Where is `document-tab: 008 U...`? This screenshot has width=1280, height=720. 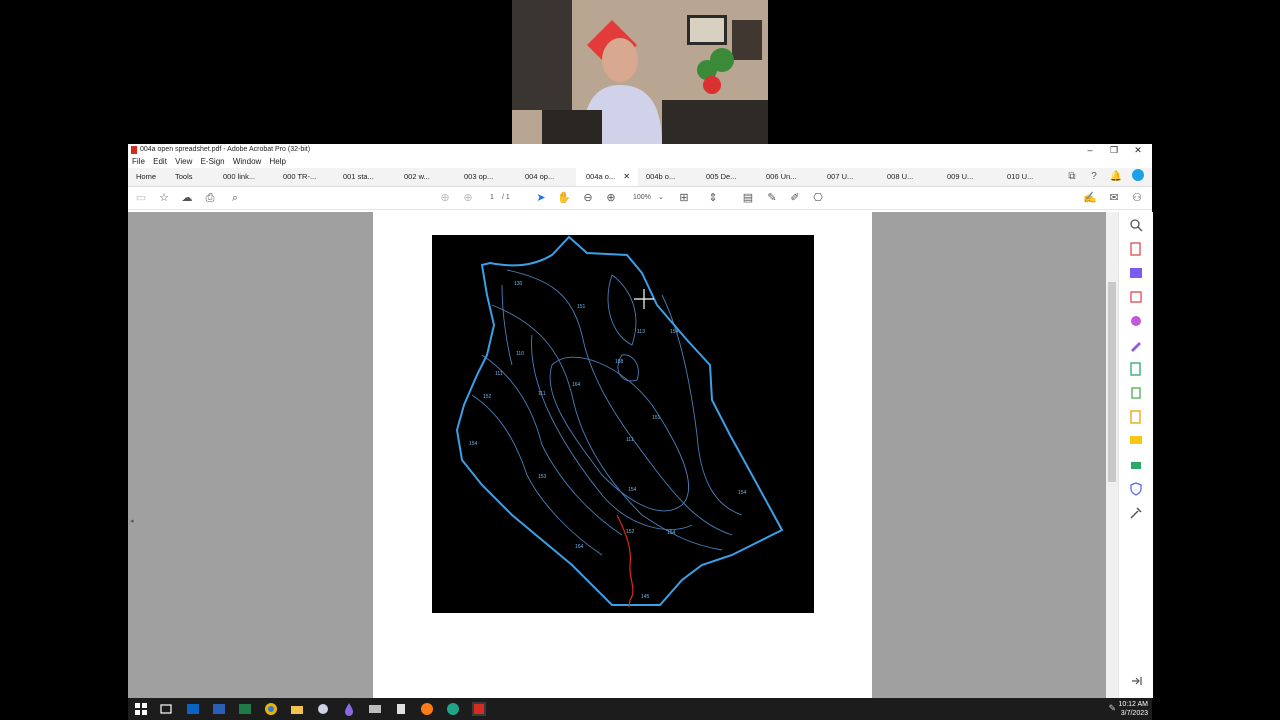 document-tab: 008 U... is located at coordinates (900, 177).